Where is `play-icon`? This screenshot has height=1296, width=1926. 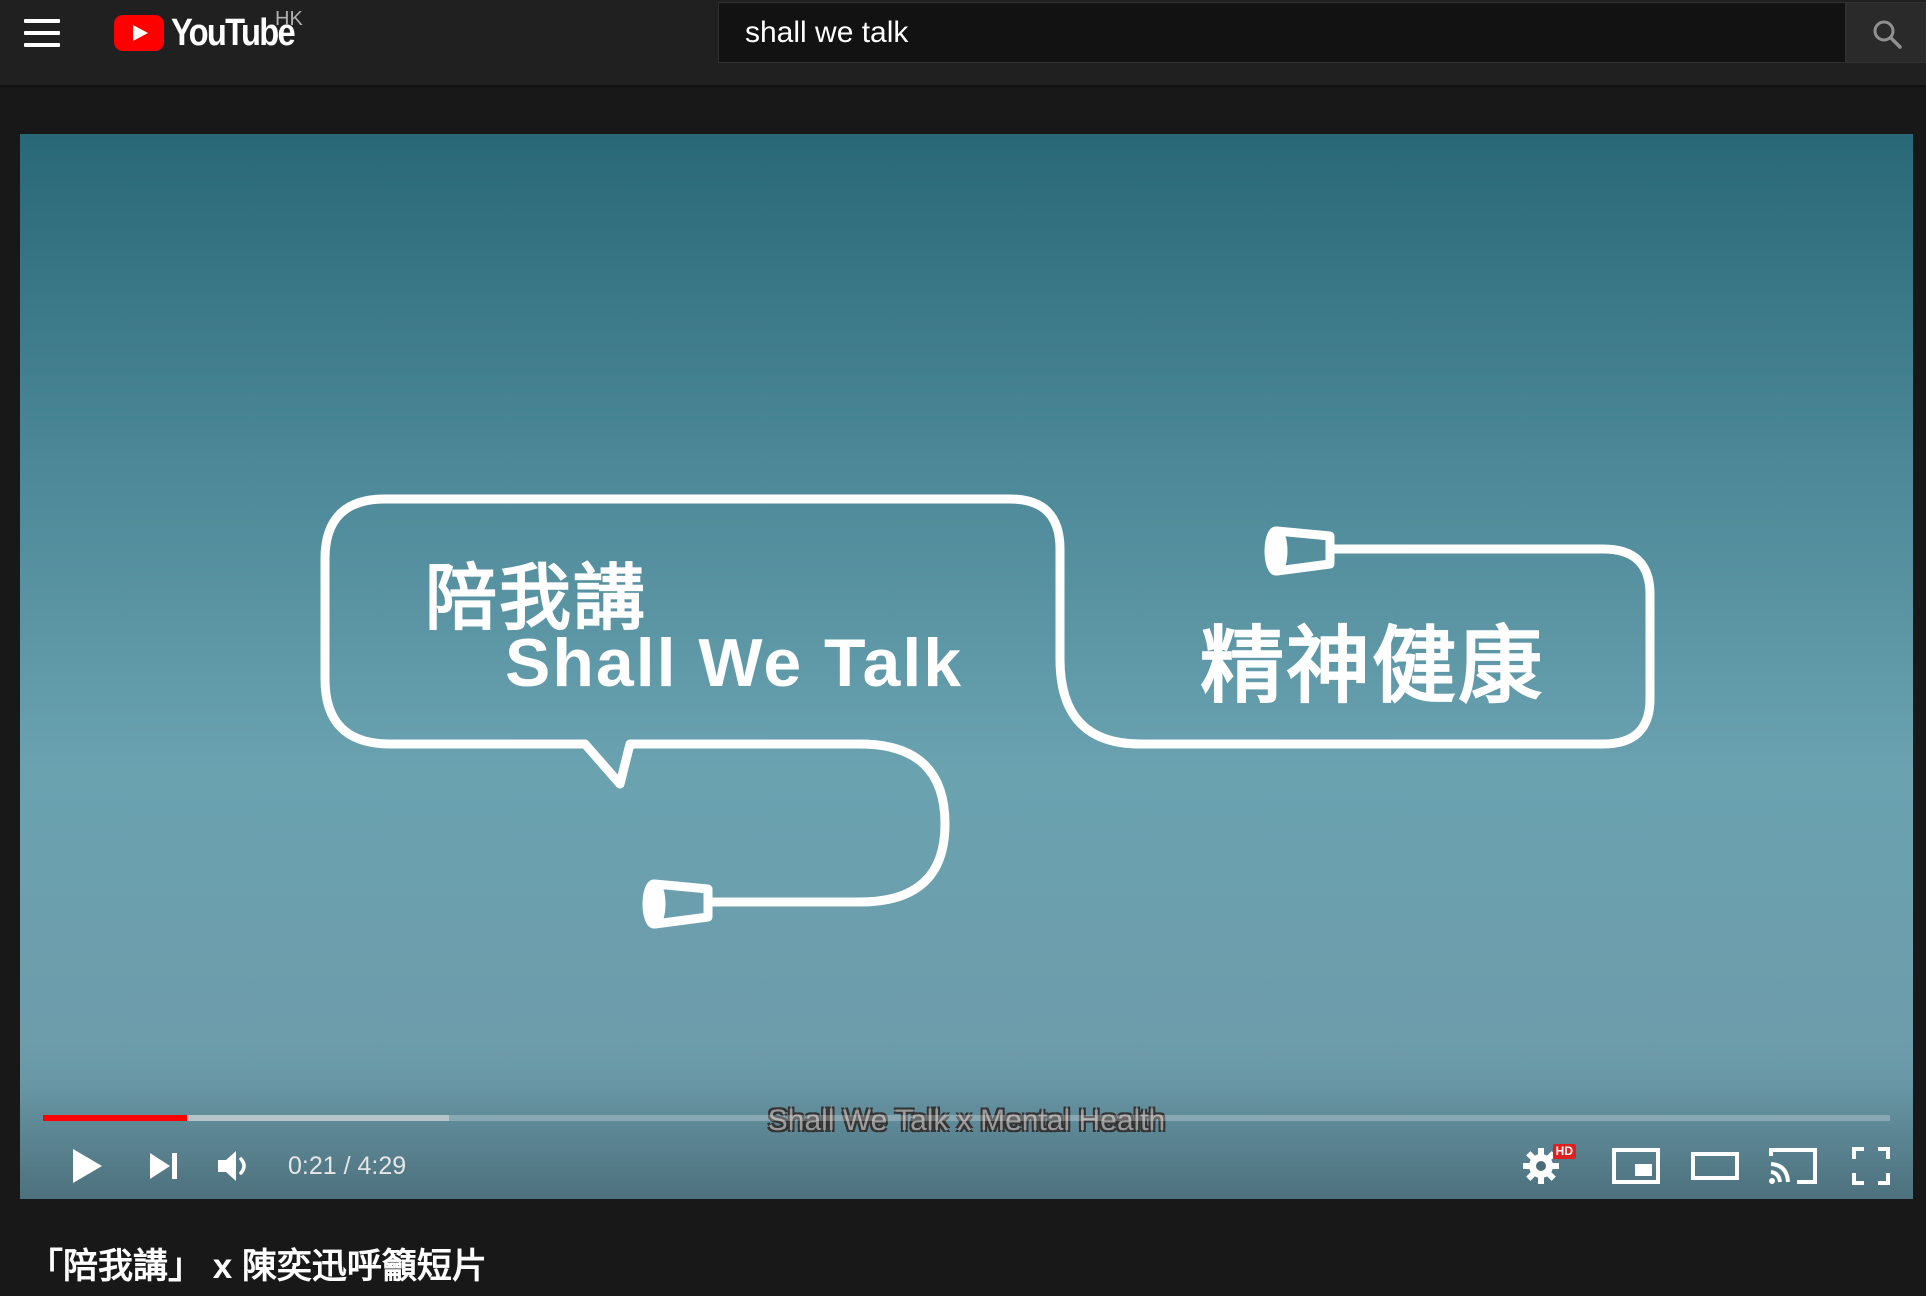 play-icon is located at coordinates (87, 1166).